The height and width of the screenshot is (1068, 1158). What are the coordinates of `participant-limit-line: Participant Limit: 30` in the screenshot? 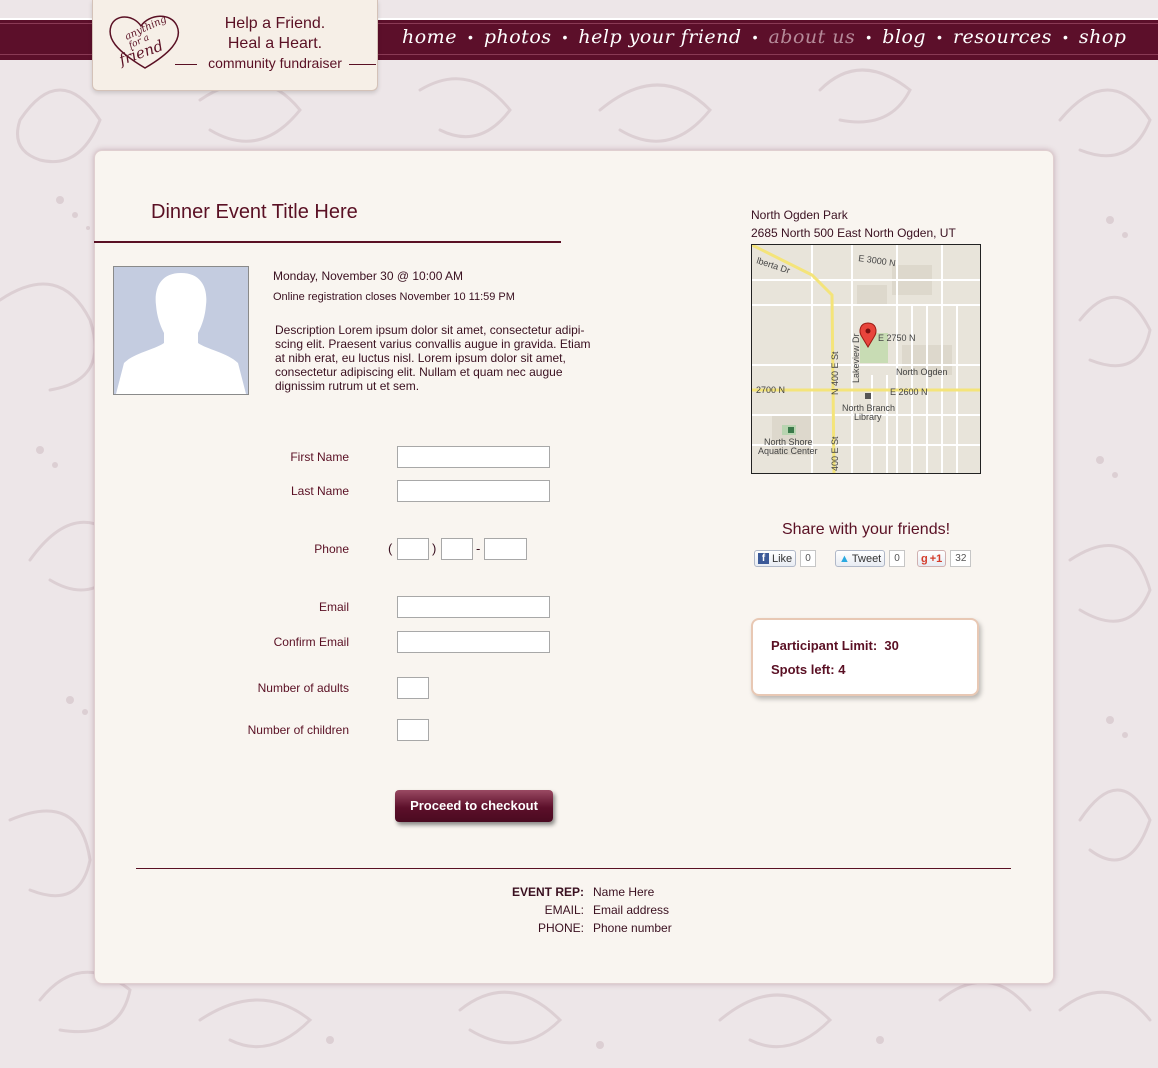 It's located at (835, 645).